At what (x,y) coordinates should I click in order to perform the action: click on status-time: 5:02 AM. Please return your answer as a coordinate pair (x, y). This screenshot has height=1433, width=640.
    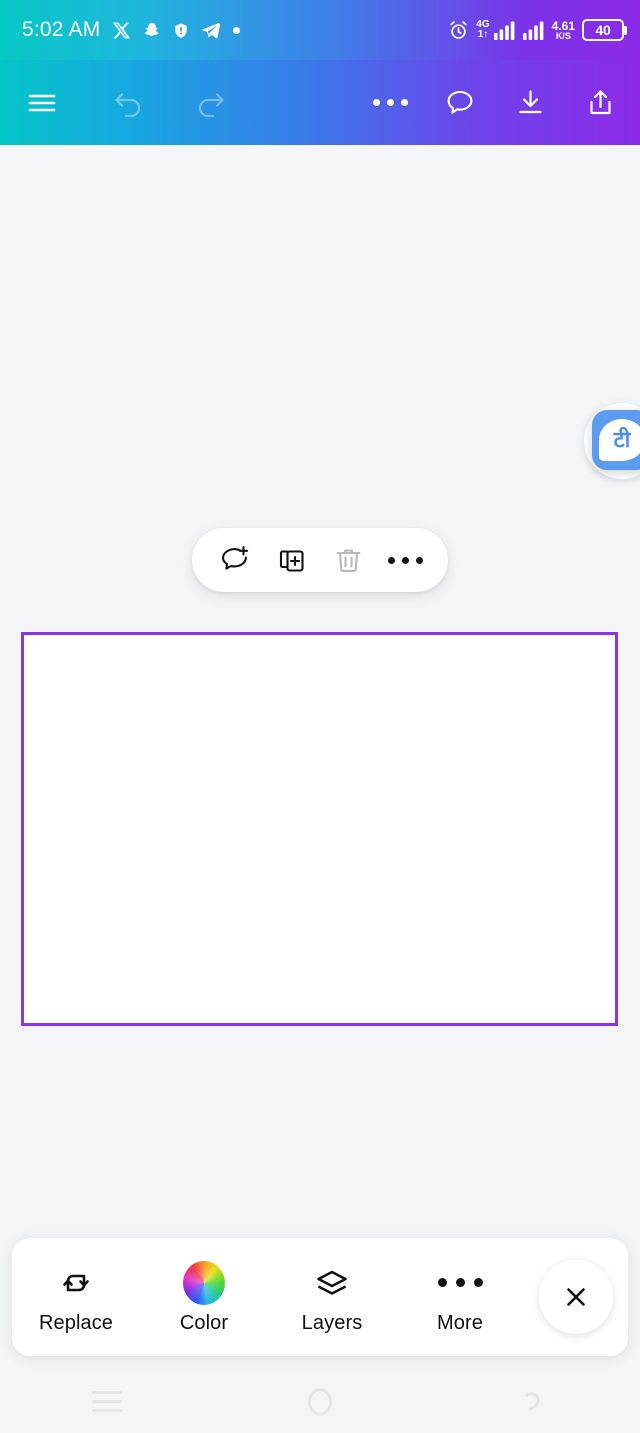
    Looking at the image, I should click on (61, 29).